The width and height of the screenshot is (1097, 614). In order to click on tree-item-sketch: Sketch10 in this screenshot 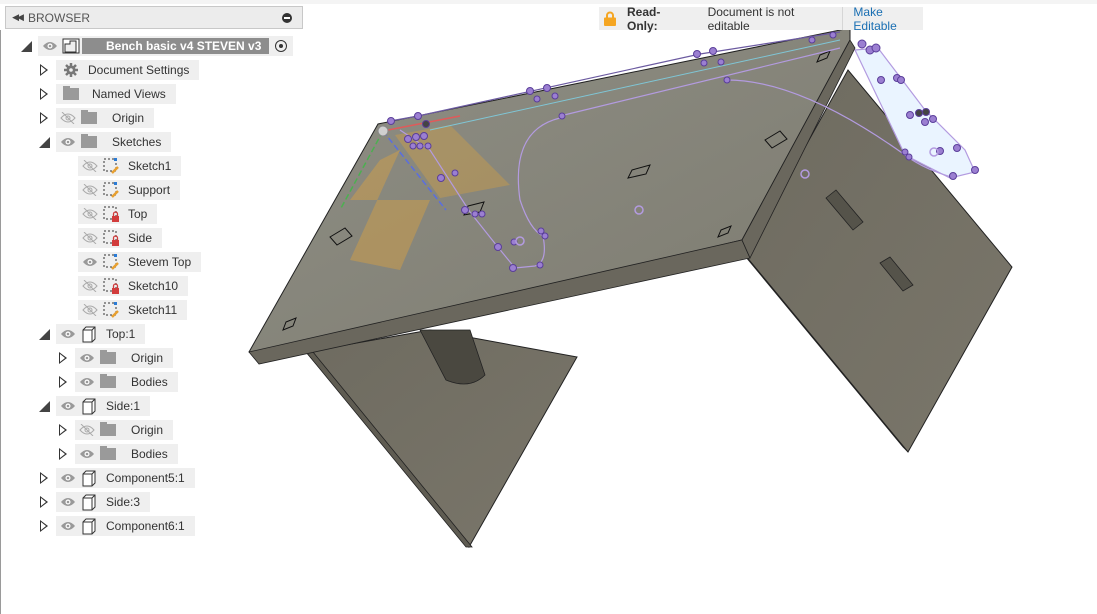, I will do `click(133, 286)`.